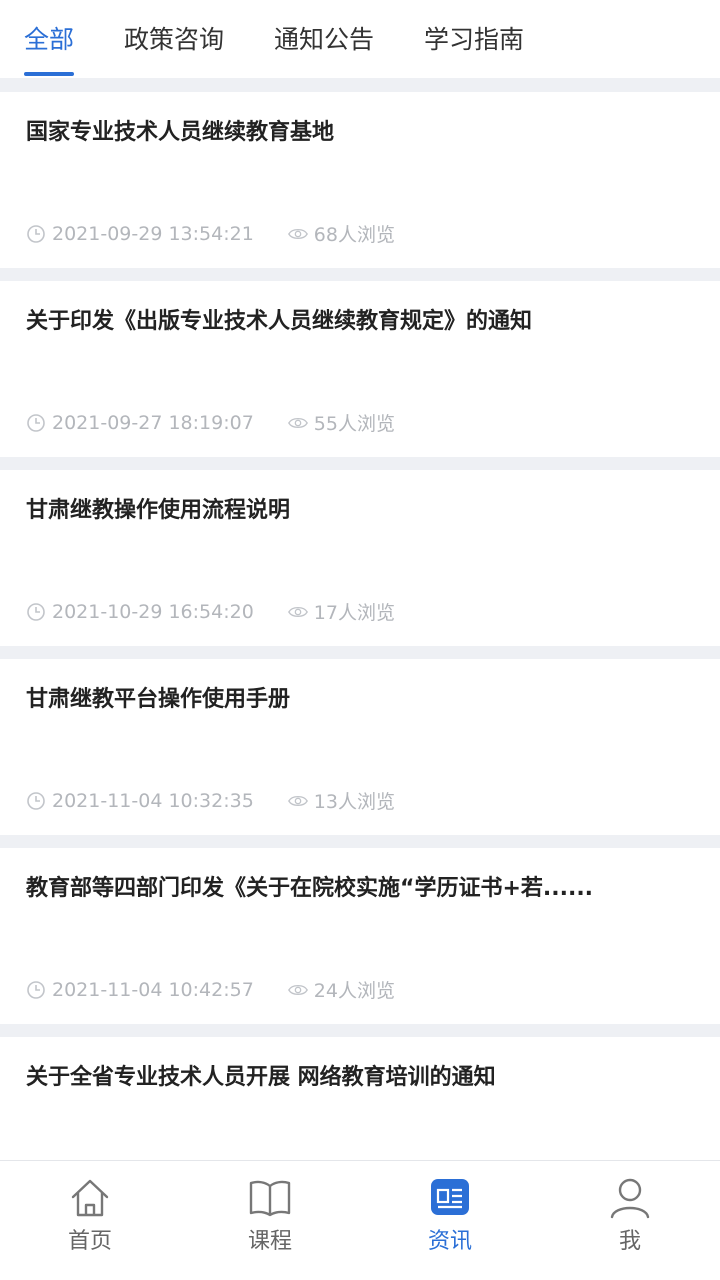 Image resolution: width=720 pixels, height=1280 pixels. Describe the element at coordinates (354, 235) in the screenshot. I see `article-views: 68人浏览` at that location.